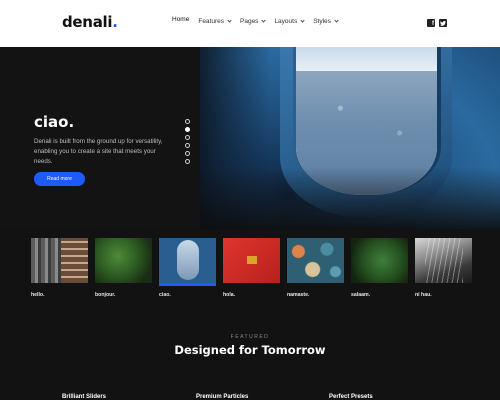 Image resolution: width=500 pixels, height=400 pixels. I want to click on featured-title: Designed for Tomorrow, so click(250, 350).